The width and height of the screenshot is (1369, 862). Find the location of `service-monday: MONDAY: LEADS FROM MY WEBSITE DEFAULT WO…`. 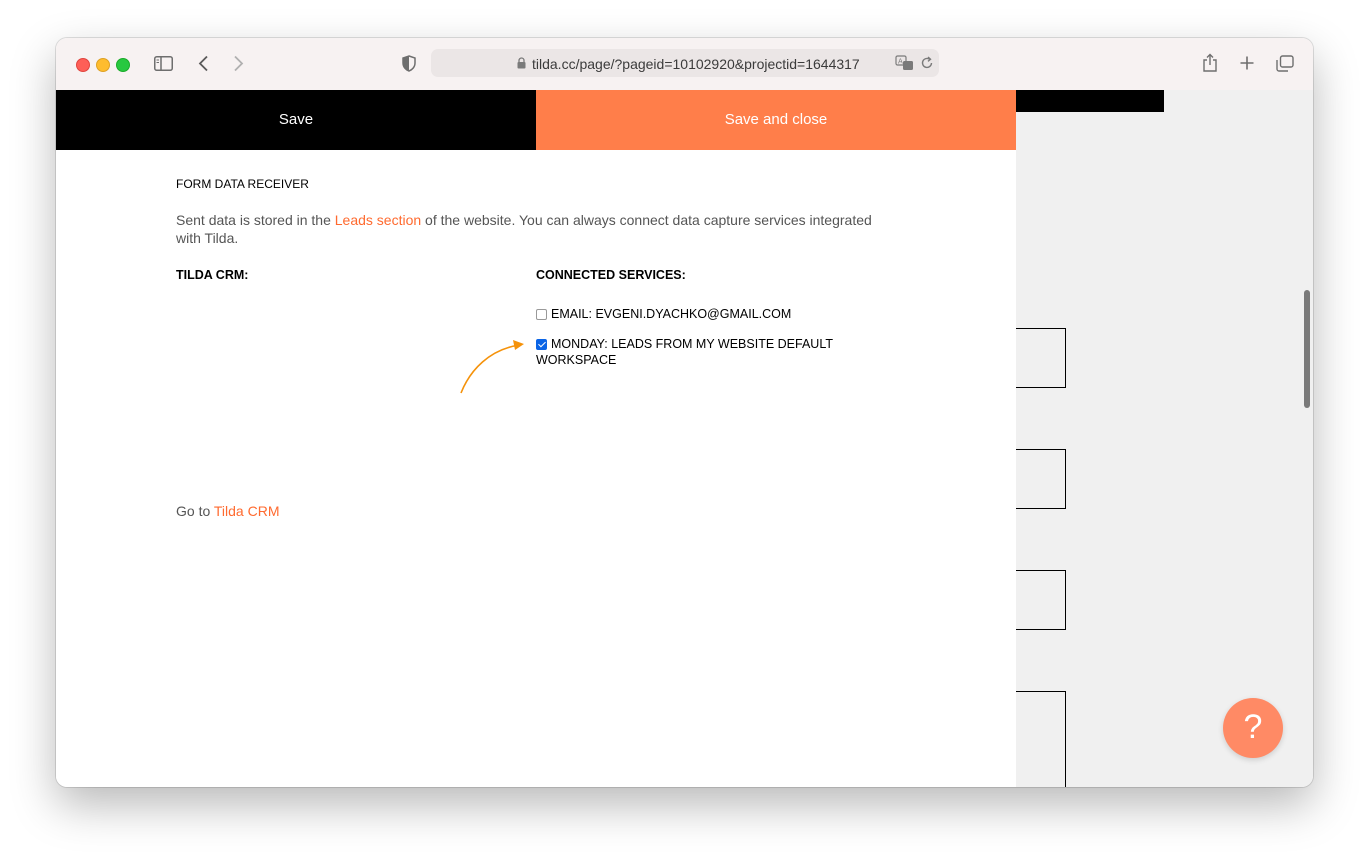

service-monday: MONDAY: LEADS FROM MY WEBSITE DEFAULT WO… is located at coordinates (696, 352).